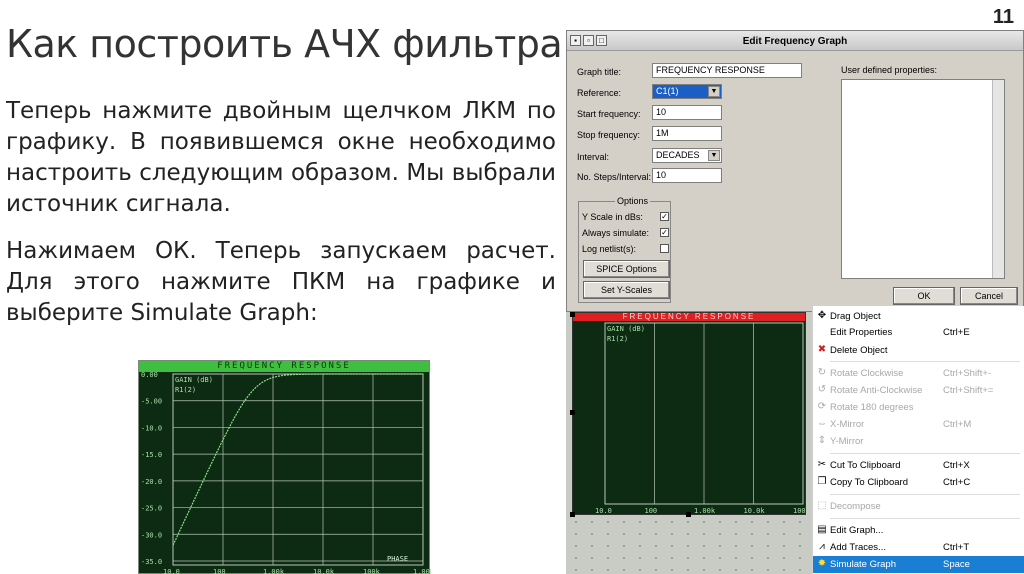 The width and height of the screenshot is (1024, 574). Describe the element at coordinates (998, 179) in the screenshot. I see `vertical-scrollbar` at that location.